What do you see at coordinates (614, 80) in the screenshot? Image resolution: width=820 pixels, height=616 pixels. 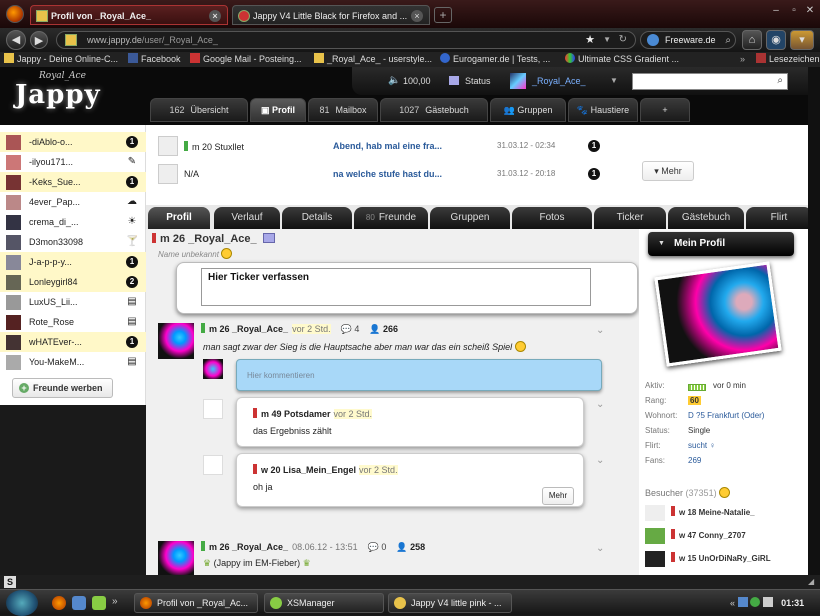 I see `user-menu-dropdown-icon: ▼` at bounding box center [614, 80].